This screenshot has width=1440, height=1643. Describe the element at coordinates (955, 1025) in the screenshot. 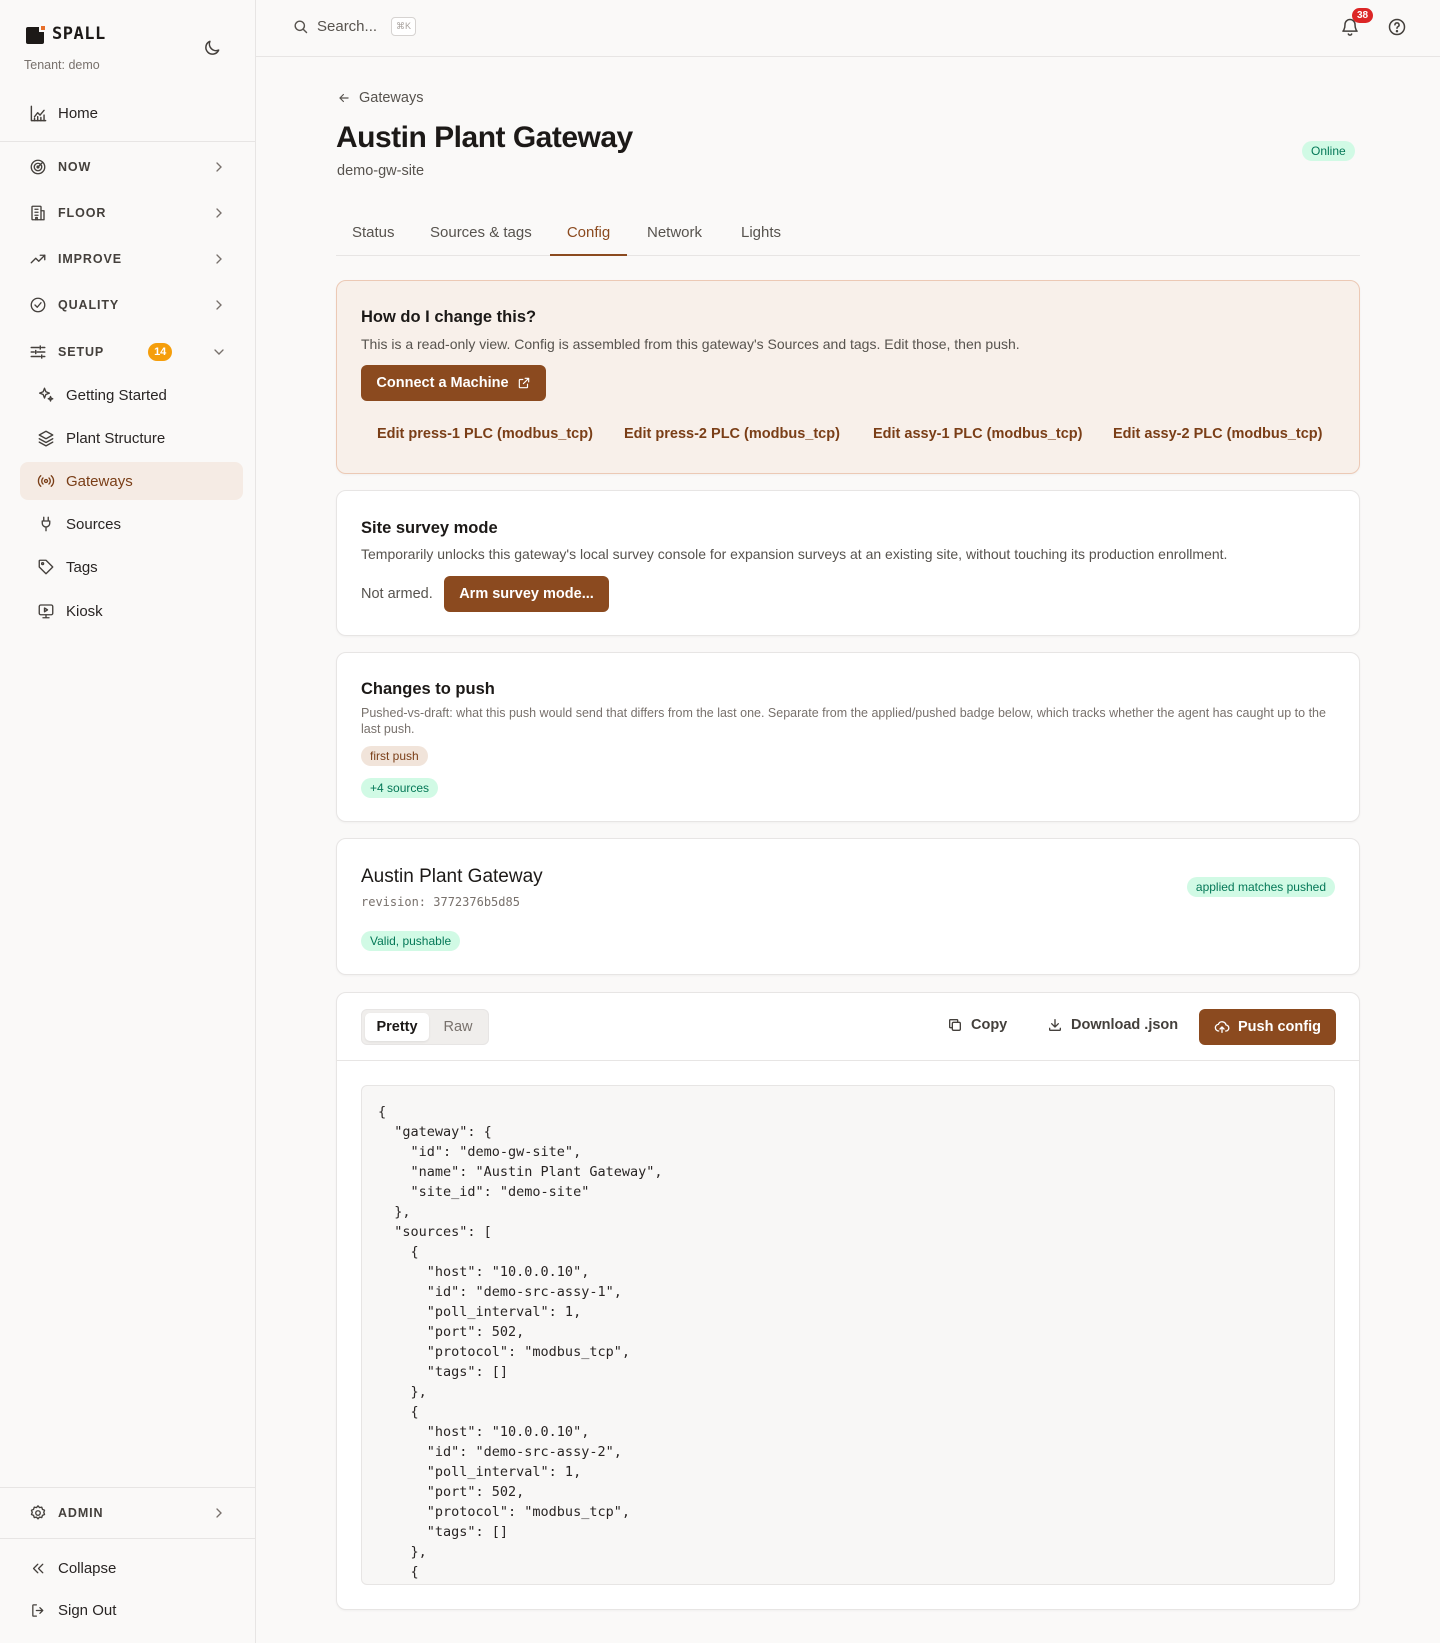

I see `copy-icon` at that location.